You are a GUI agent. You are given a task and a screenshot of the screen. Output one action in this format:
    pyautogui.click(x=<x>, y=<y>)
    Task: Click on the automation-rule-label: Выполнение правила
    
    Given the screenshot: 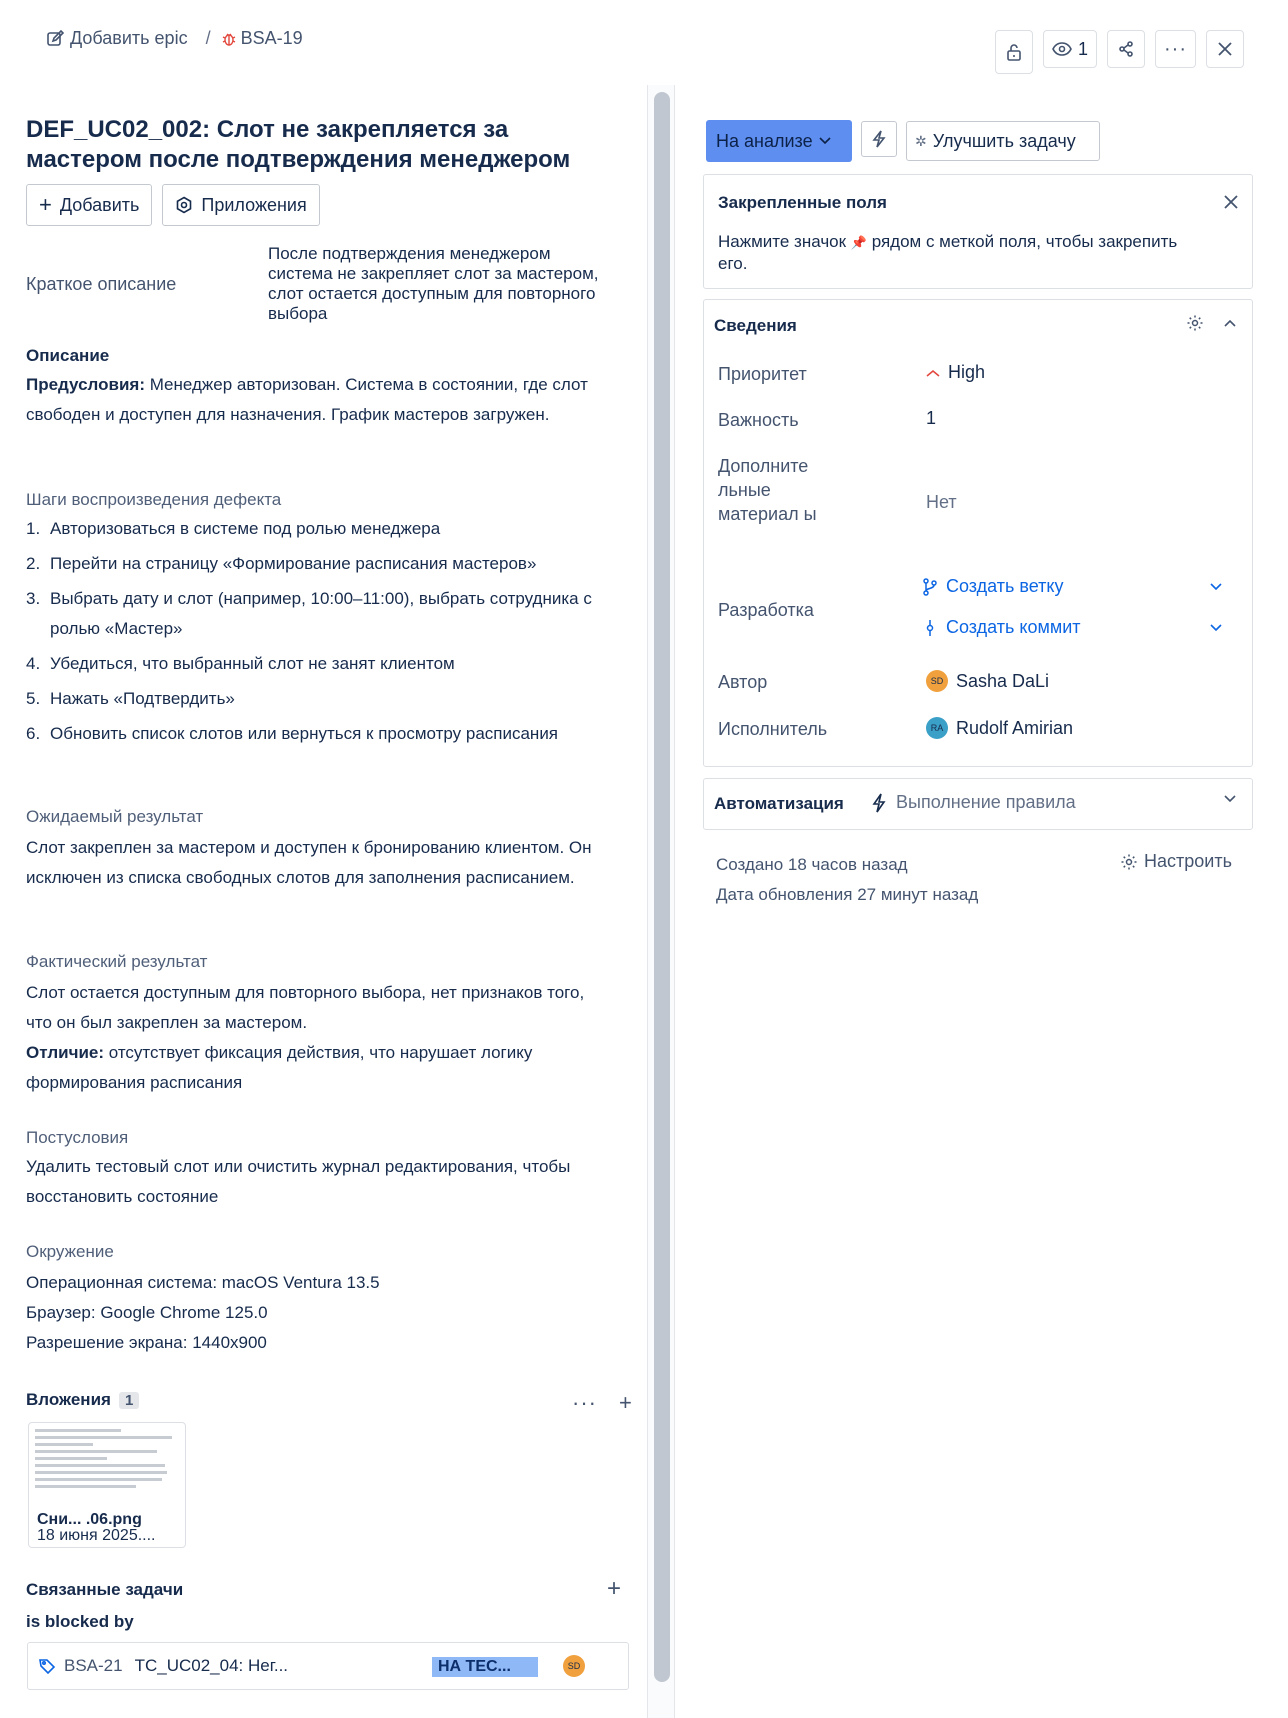 What is the action you would take?
    pyautogui.click(x=986, y=802)
    